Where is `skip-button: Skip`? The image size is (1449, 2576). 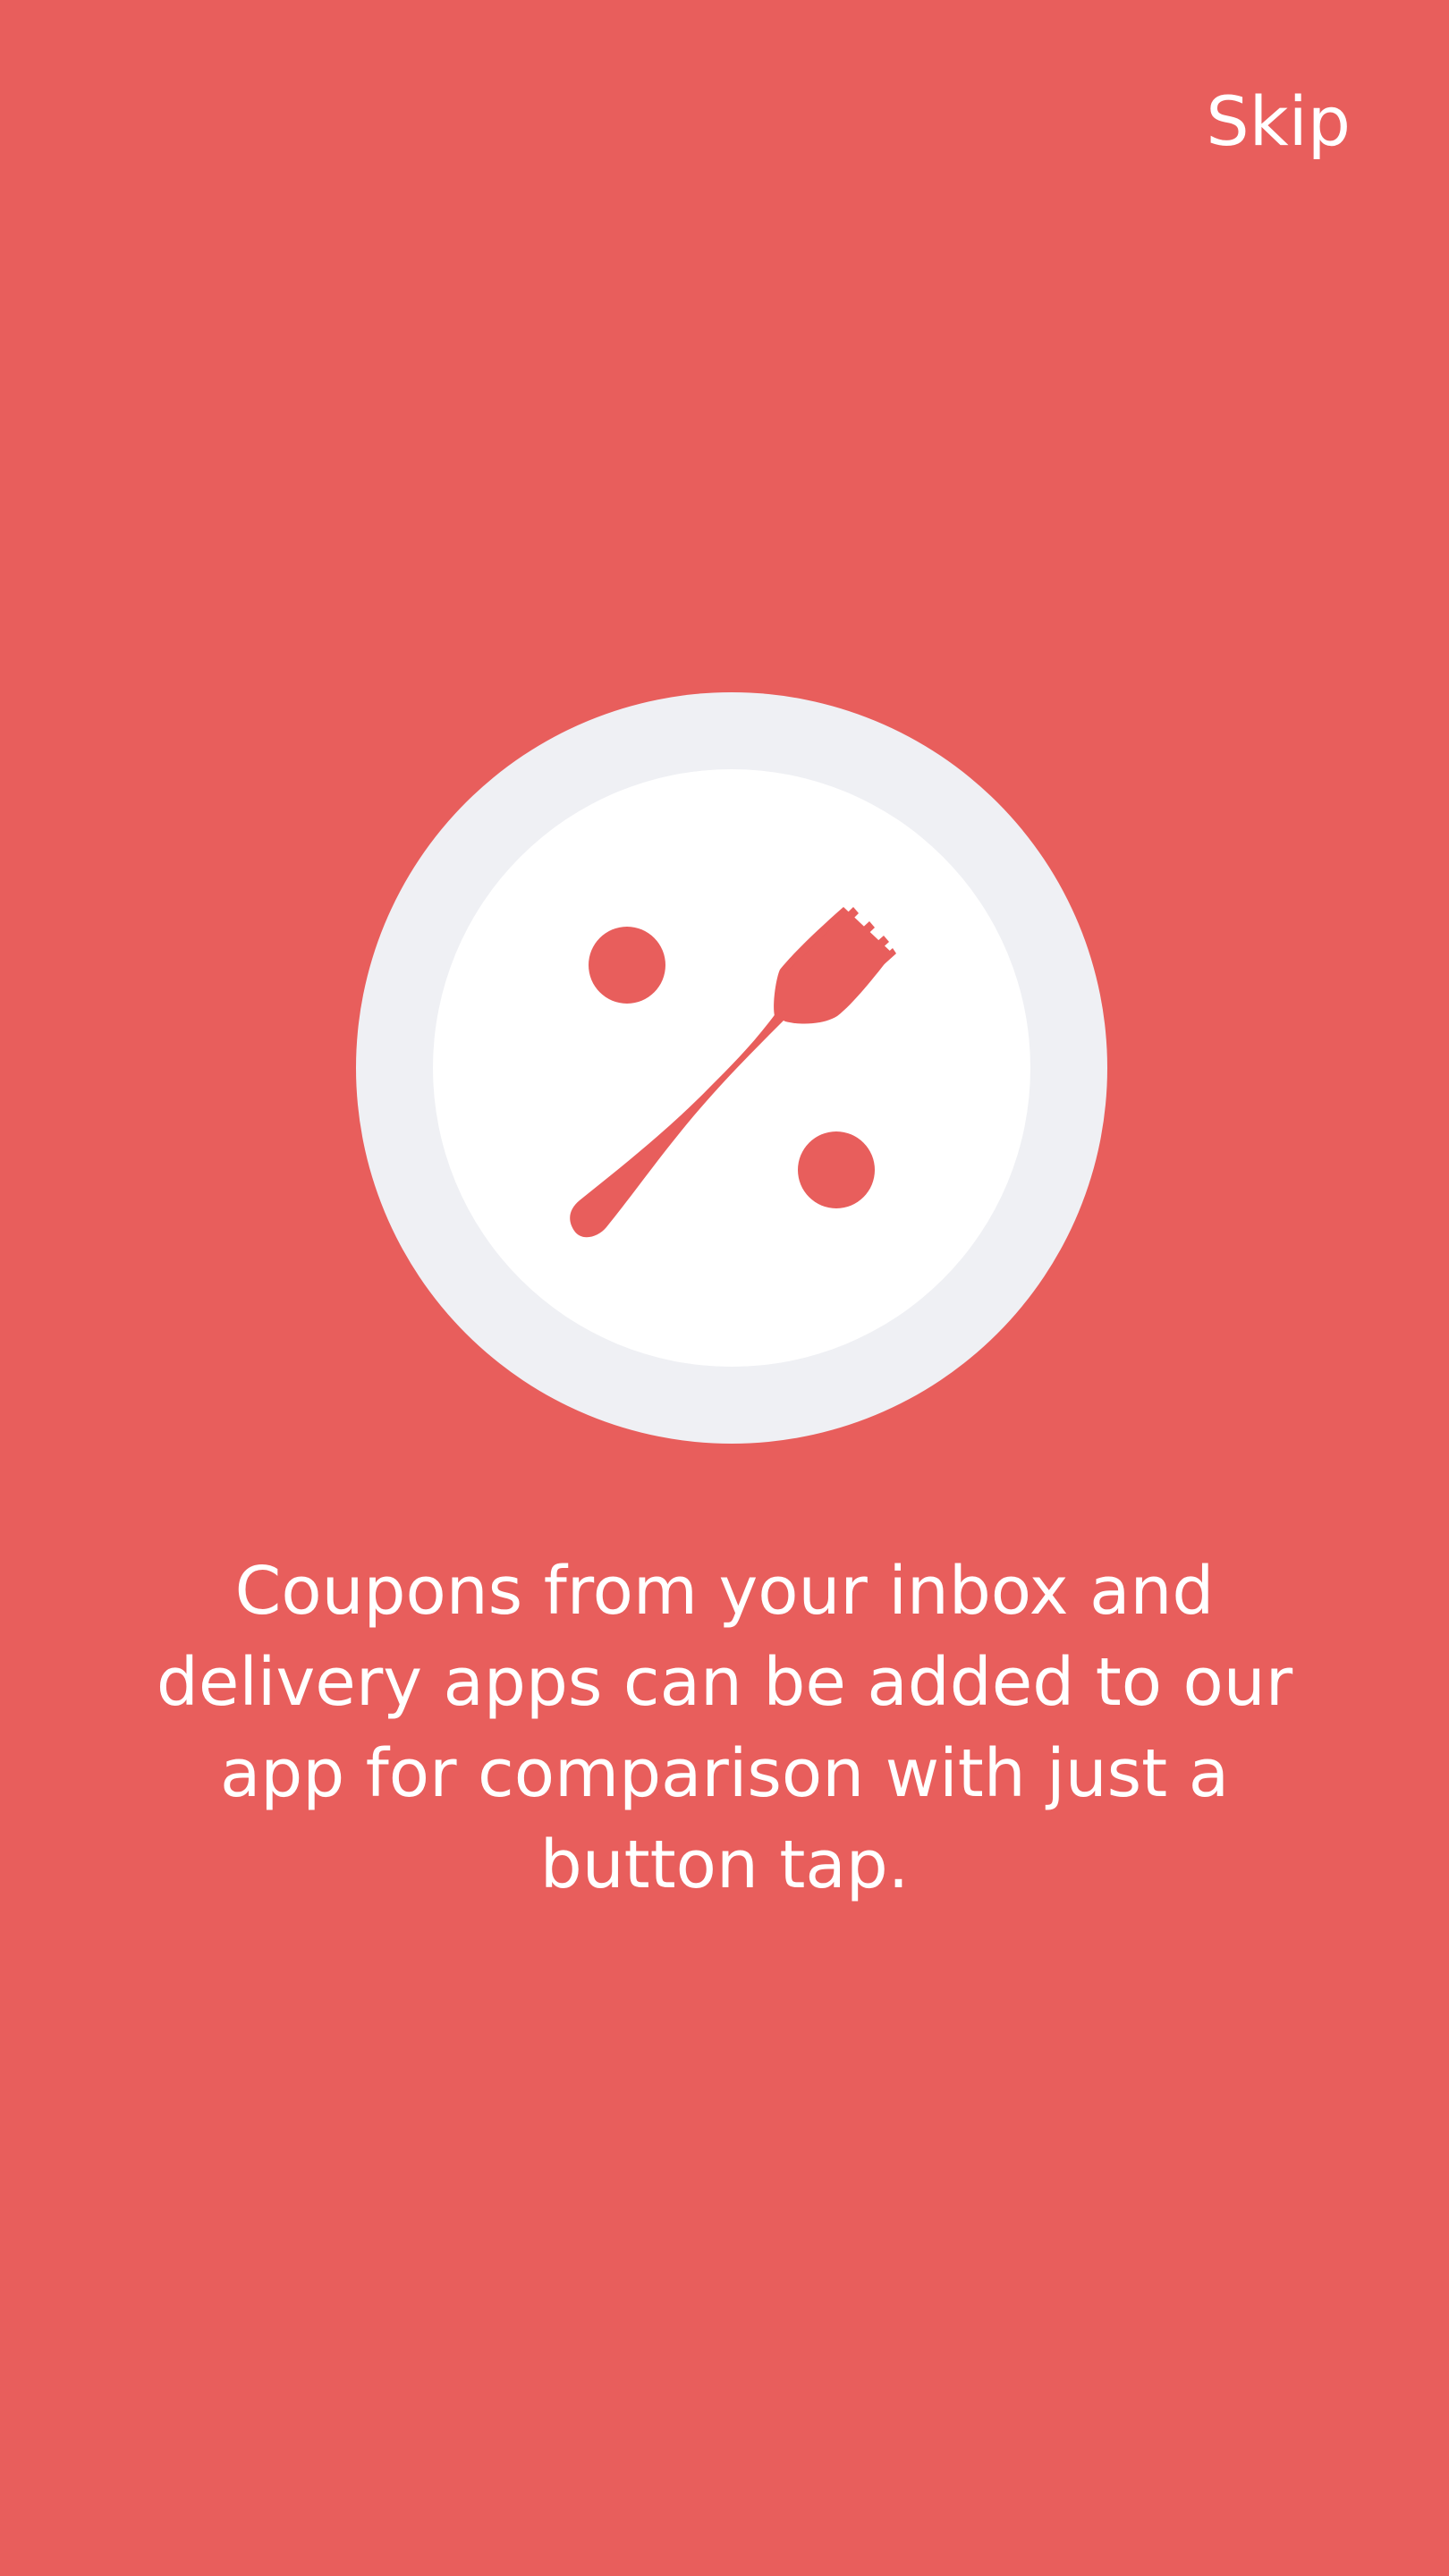
skip-button: Skip is located at coordinates (1278, 122).